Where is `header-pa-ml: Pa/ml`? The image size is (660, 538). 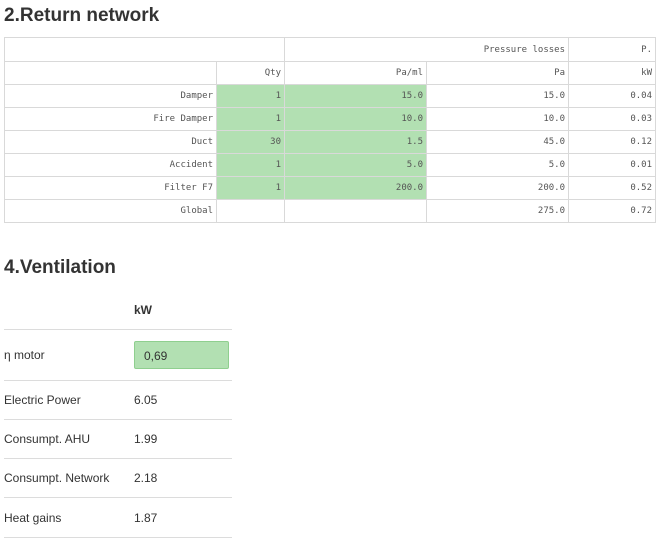
header-pa-ml: Pa/ml is located at coordinates (355, 73).